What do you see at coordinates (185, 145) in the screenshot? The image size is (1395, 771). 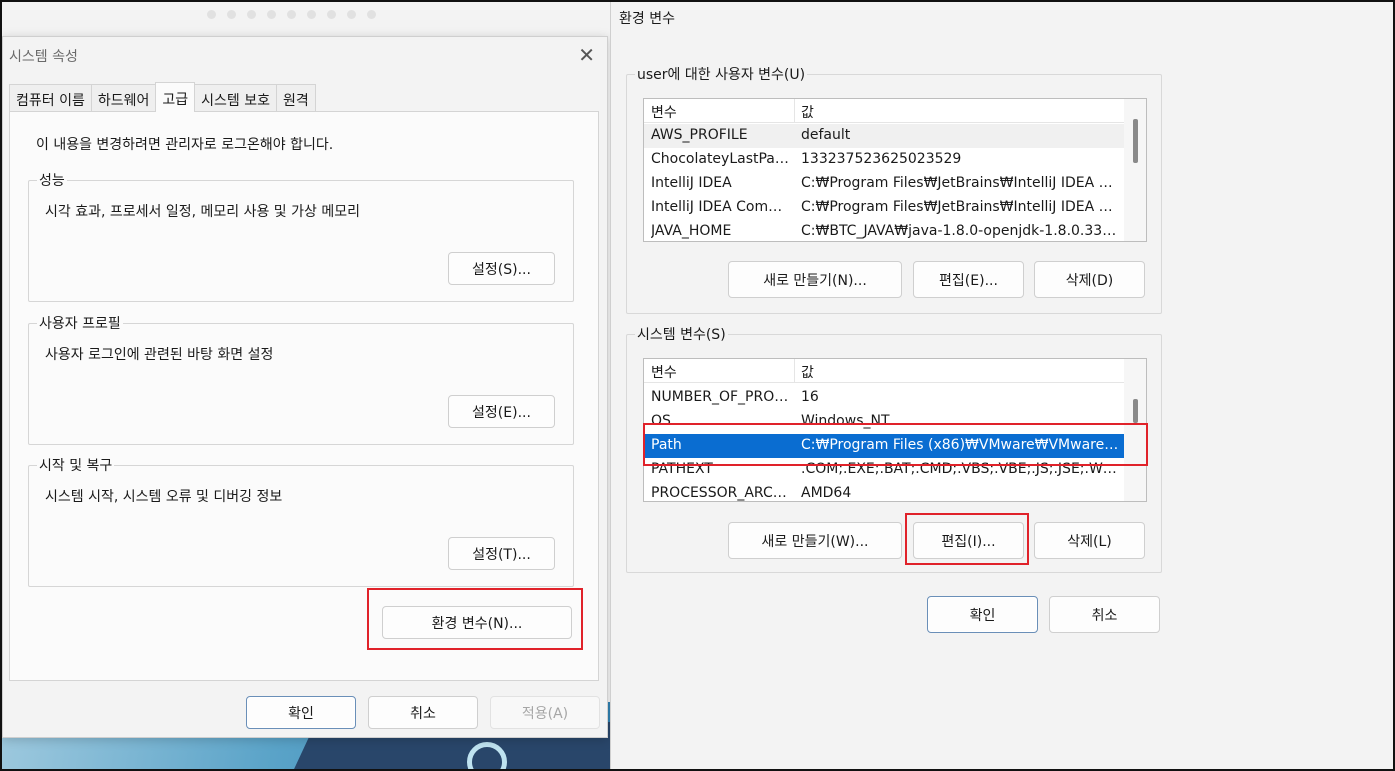 I see `admin-notice: 이 내용을 변경하려면 관리자로 로그온해야 합니다.` at bounding box center [185, 145].